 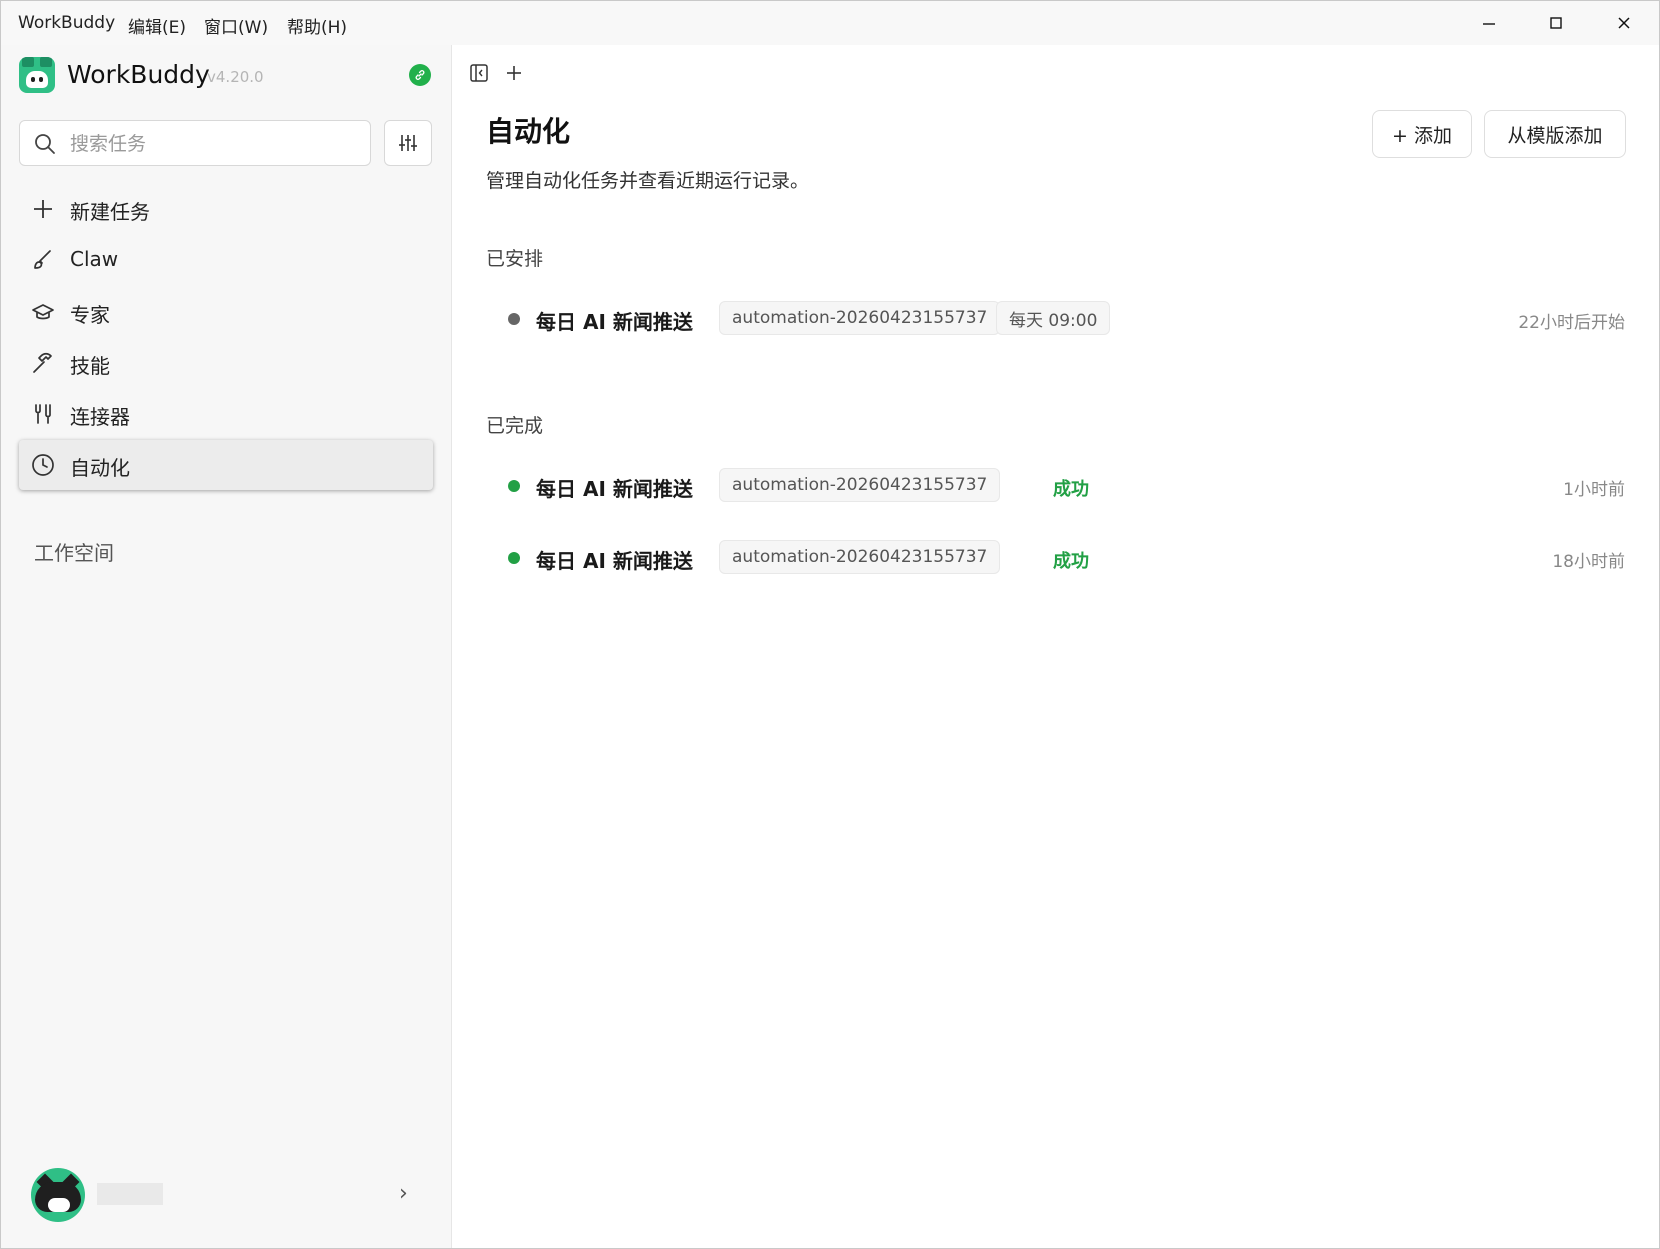 What do you see at coordinates (515, 426) in the screenshot?
I see `completed-section-title: 已完成` at bounding box center [515, 426].